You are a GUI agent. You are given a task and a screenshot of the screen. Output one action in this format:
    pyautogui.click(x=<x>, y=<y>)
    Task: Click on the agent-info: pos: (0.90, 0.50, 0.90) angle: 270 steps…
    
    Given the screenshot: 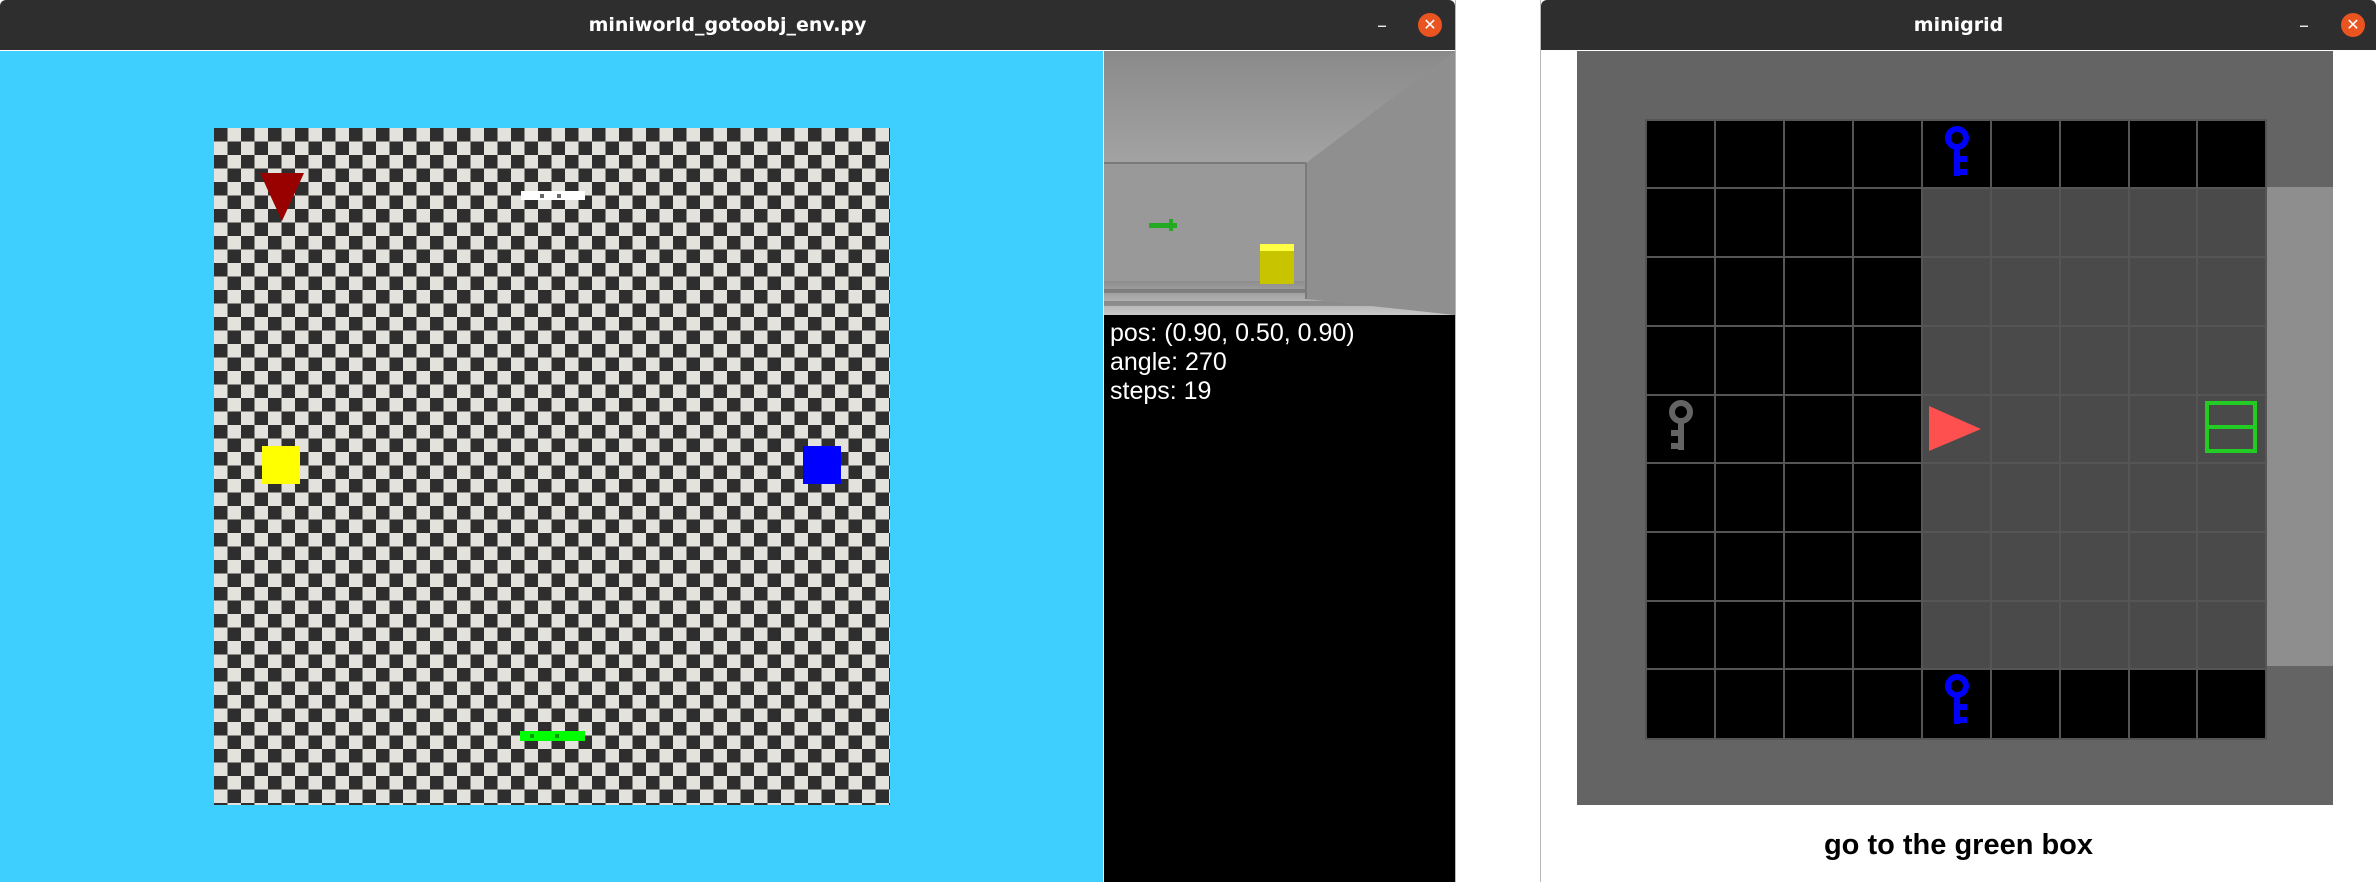 What is the action you would take?
    pyautogui.click(x=1232, y=362)
    